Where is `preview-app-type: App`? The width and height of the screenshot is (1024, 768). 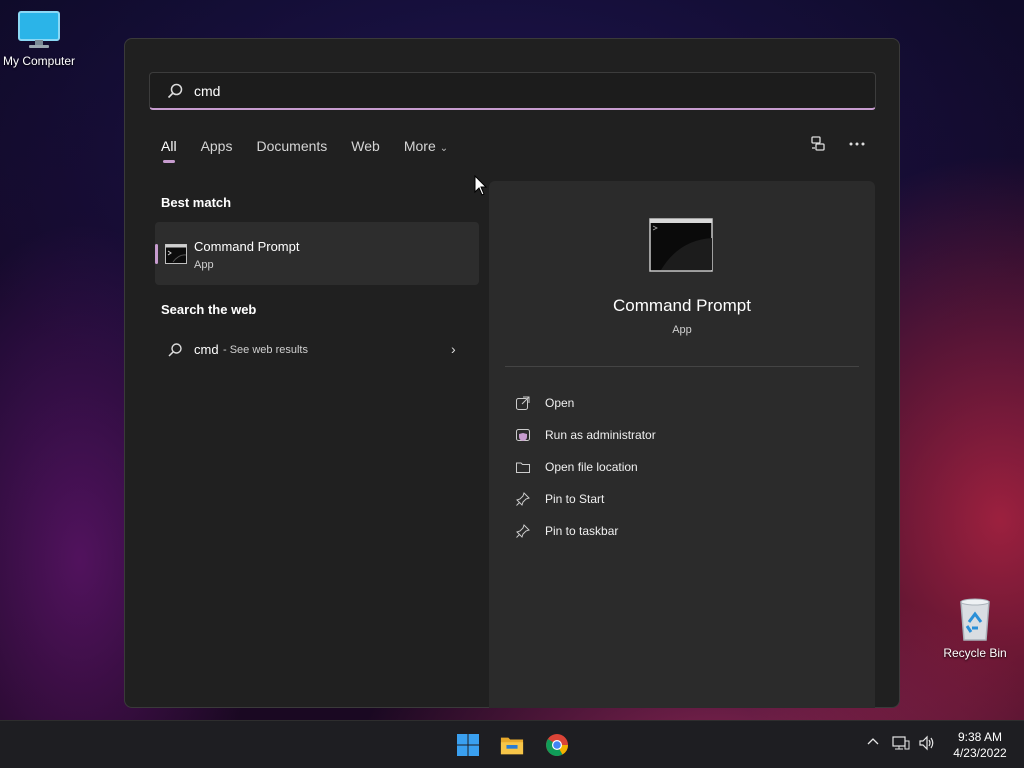
preview-app-type: App is located at coordinates (682, 330).